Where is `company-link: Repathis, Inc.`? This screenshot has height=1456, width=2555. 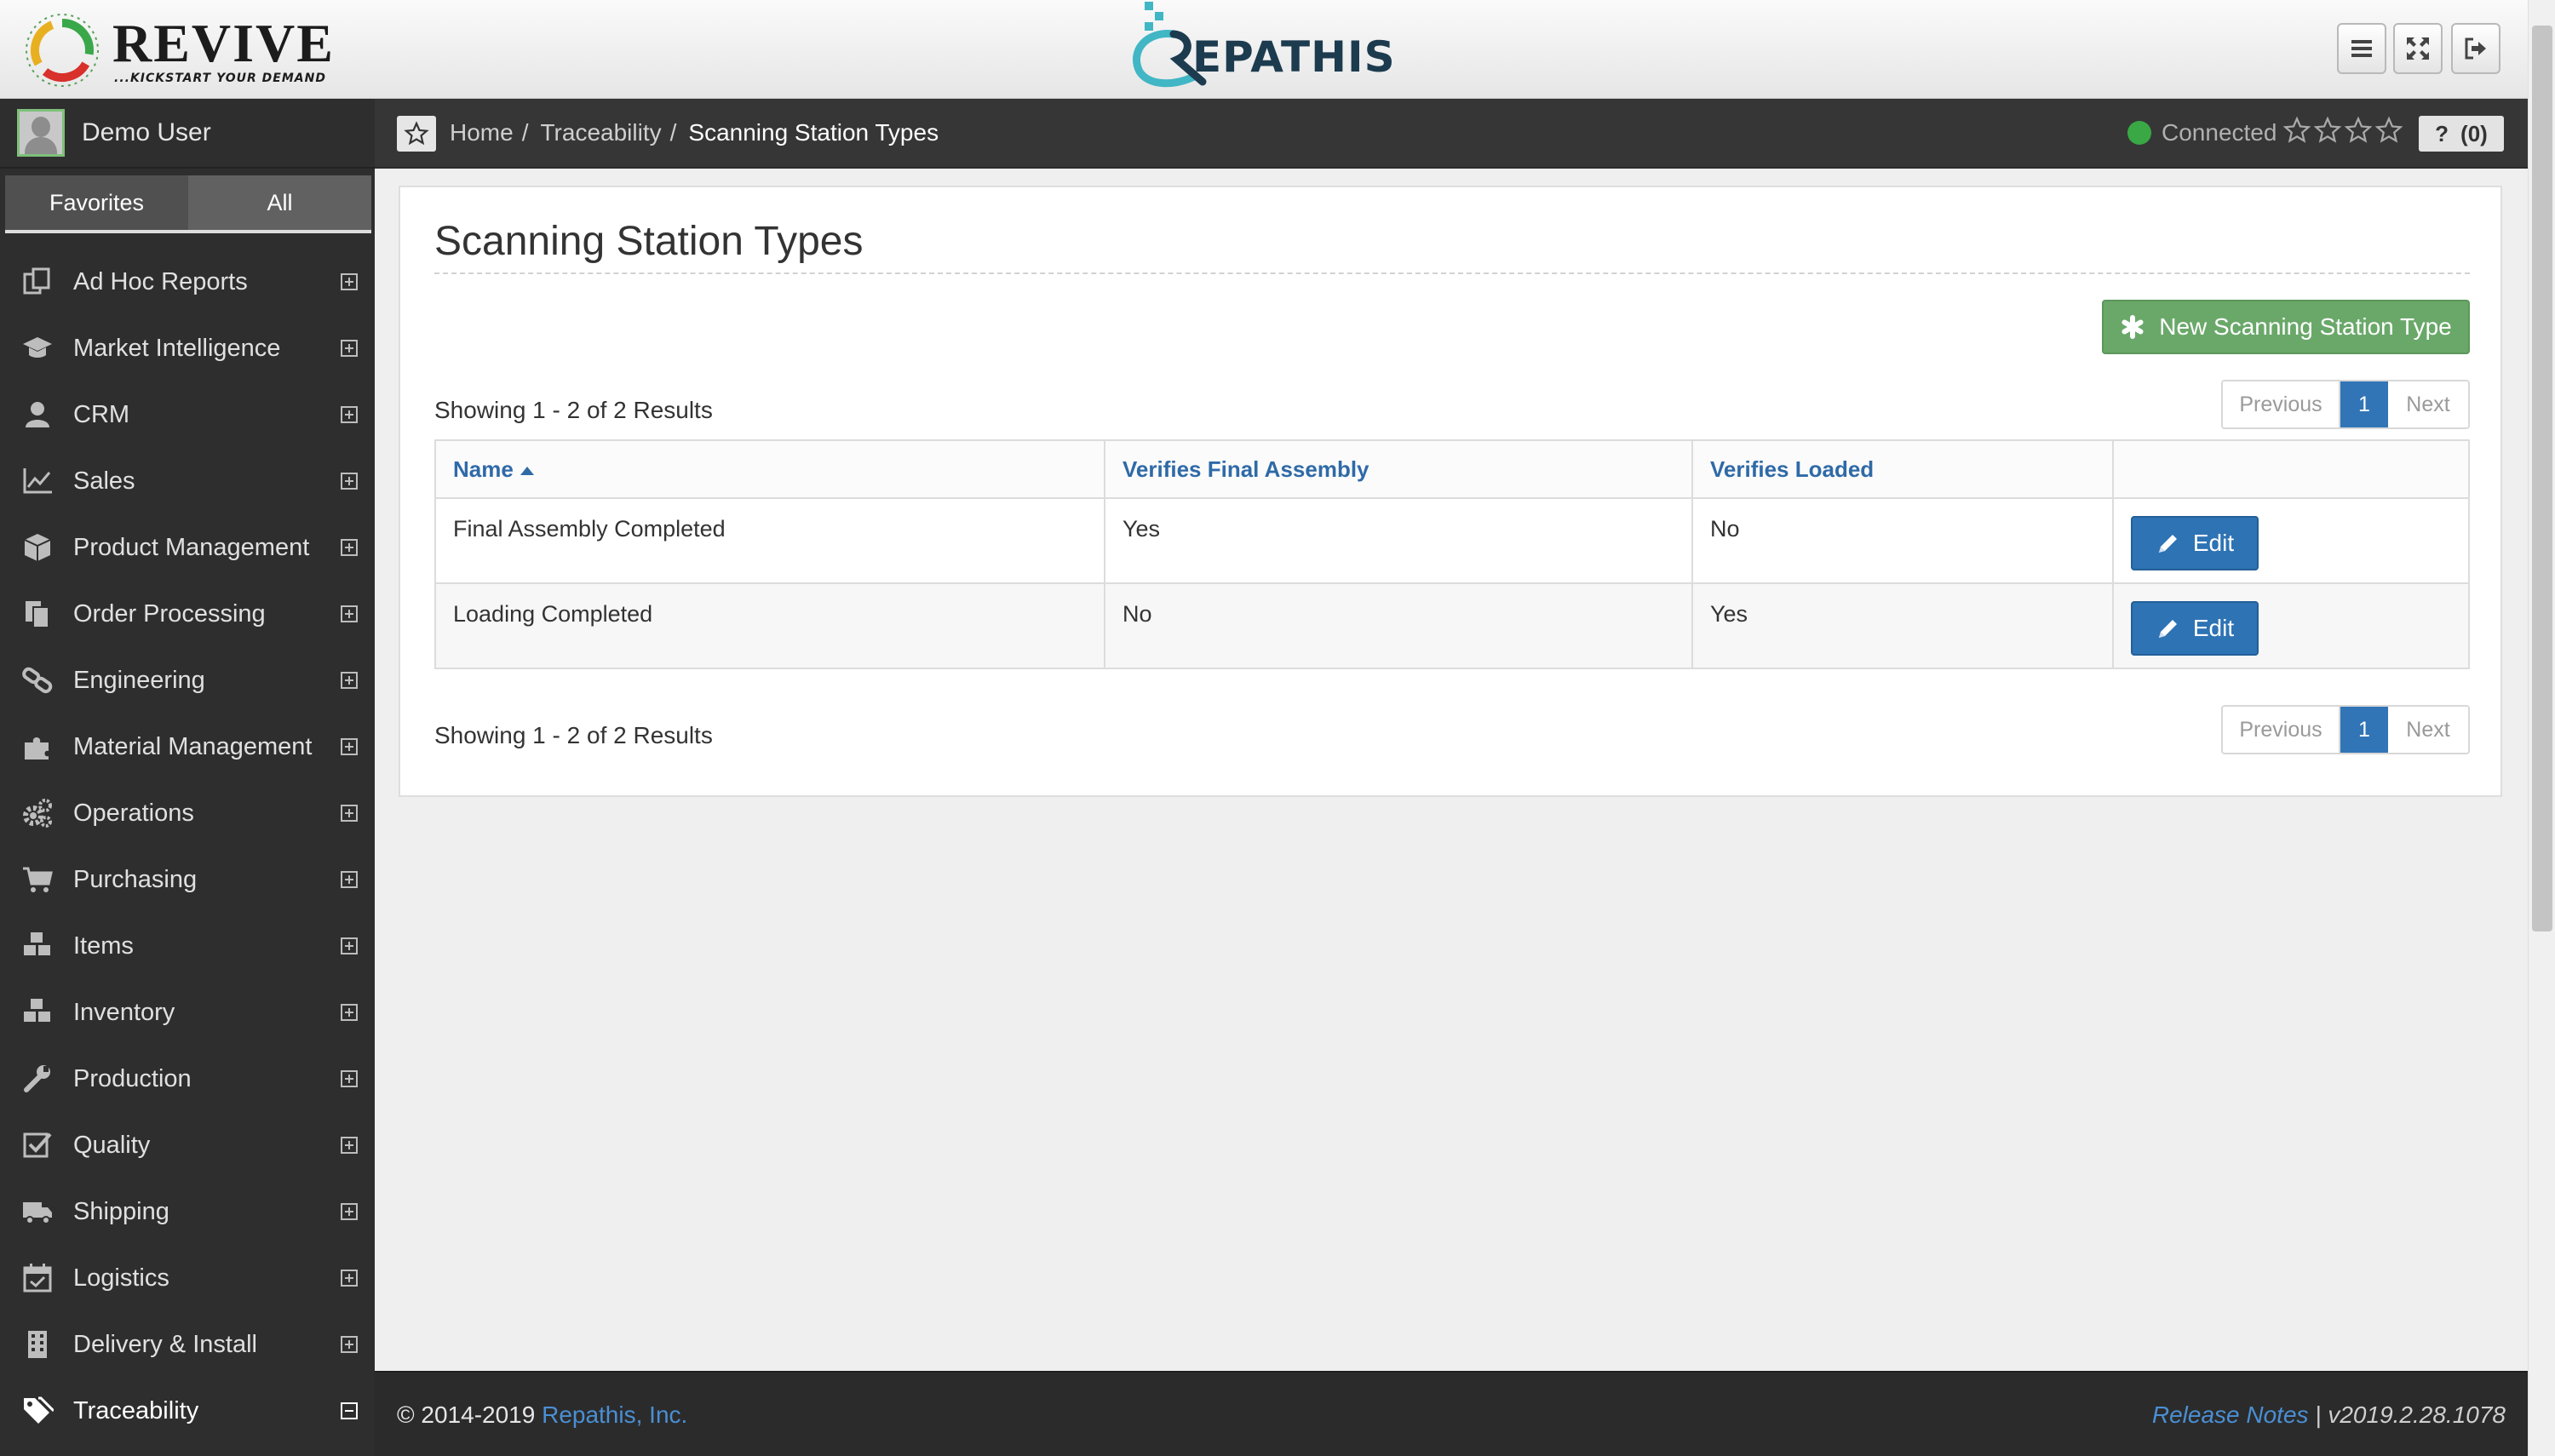
company-link: Repathis, Inc. is located at coordinates (614, 1415).